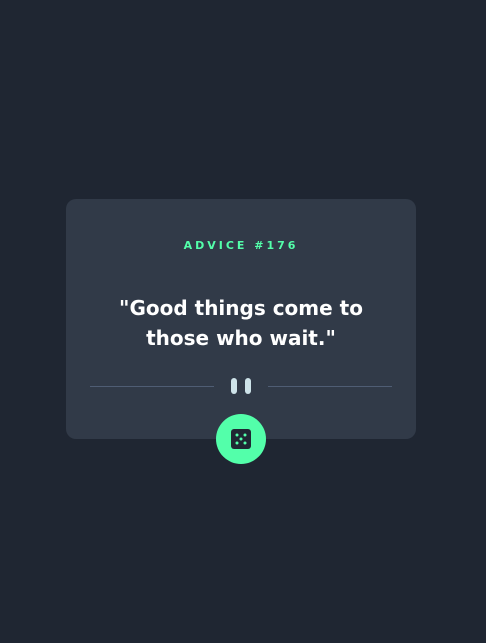 Image resolution: width=486 pixels, height=643 pixels. What do you see at coordinates (234, 386) in the screenshot?
I see `pause-bar-left` at bounding box center [234, 386].